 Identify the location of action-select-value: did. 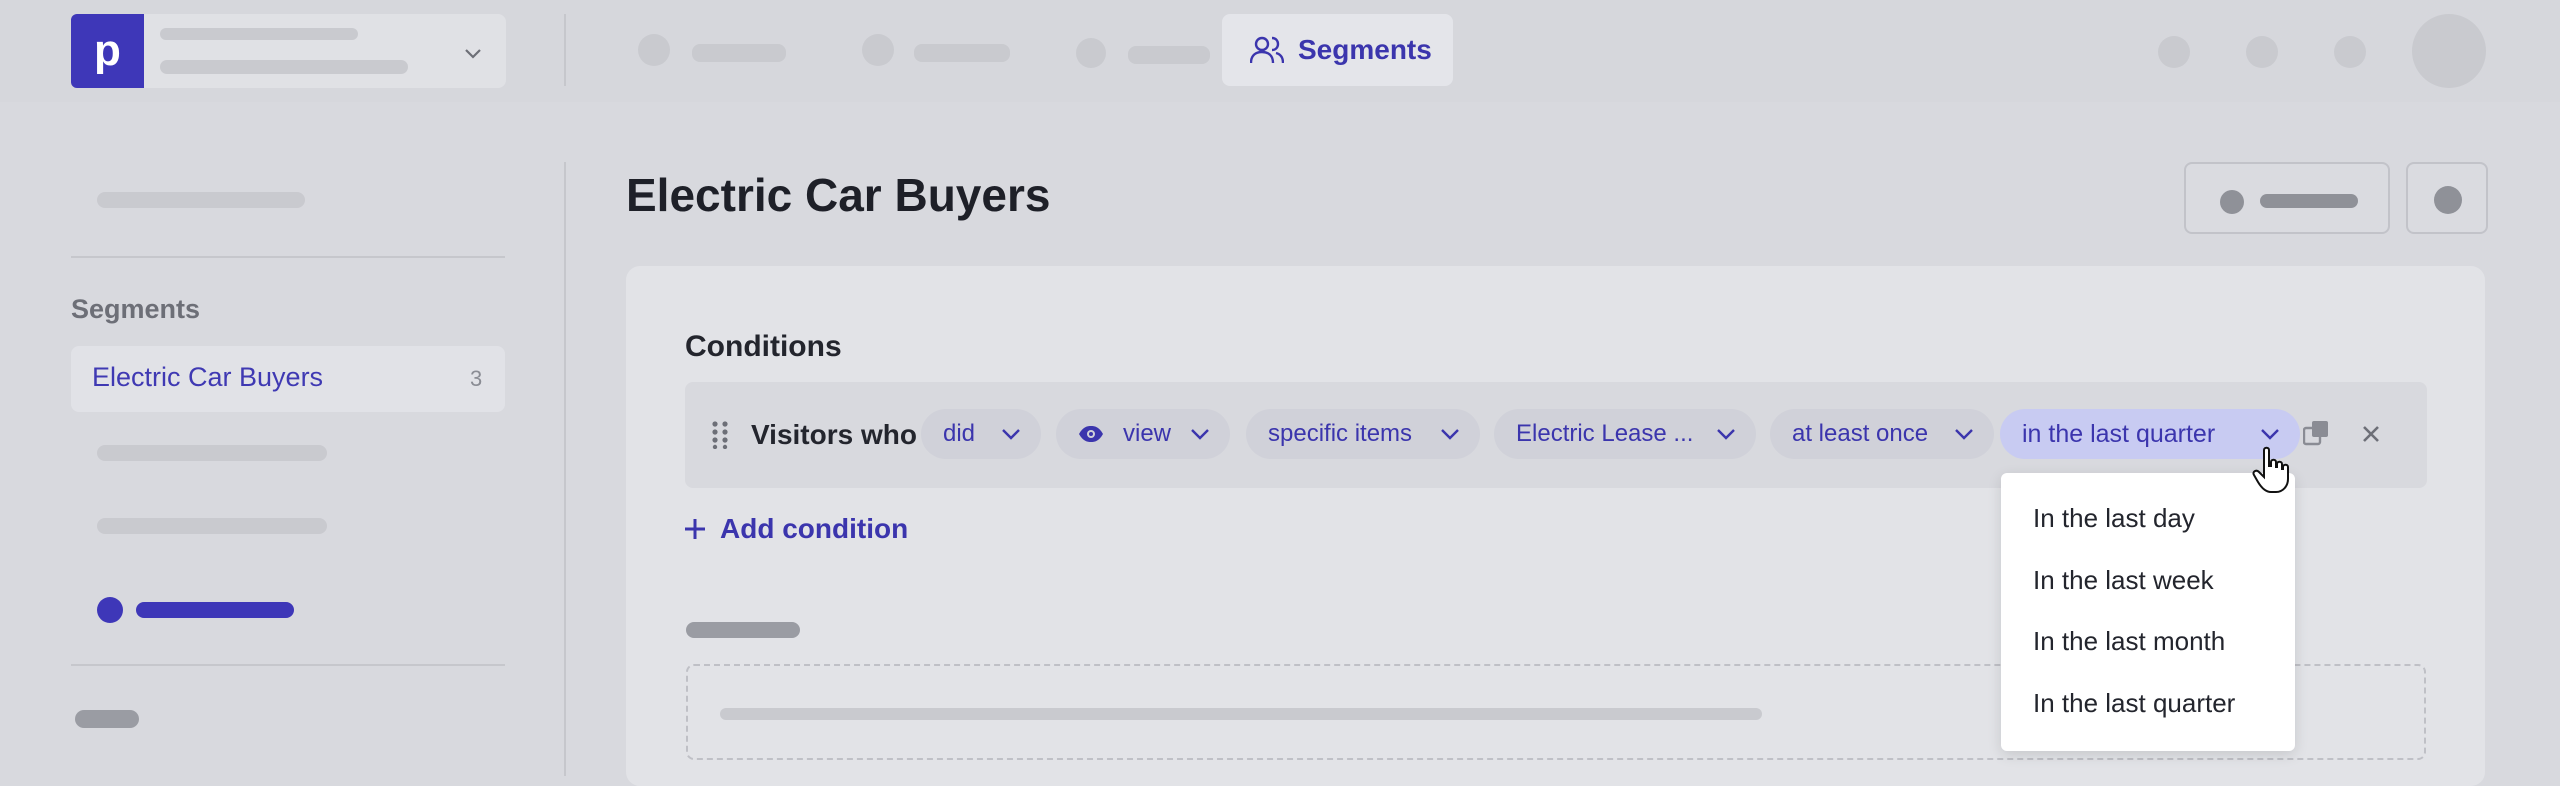
(959, 433).